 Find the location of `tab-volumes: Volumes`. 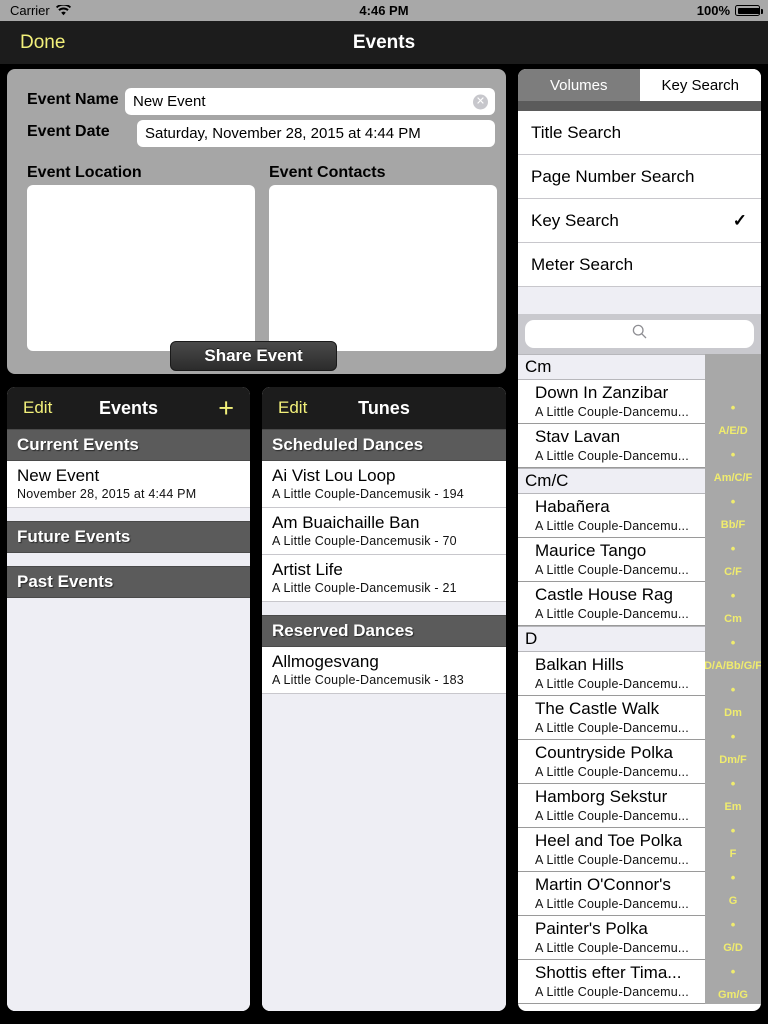

tab-volumes: Volumes is located at coordinates (579, 85).